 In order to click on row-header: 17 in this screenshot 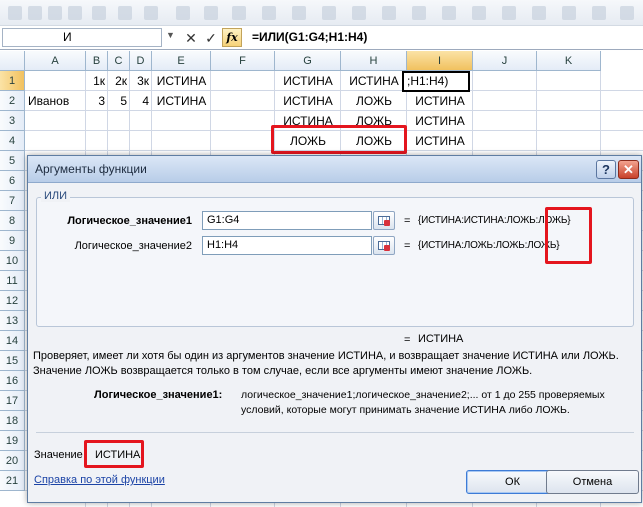, I will do `click(12, 401)`.